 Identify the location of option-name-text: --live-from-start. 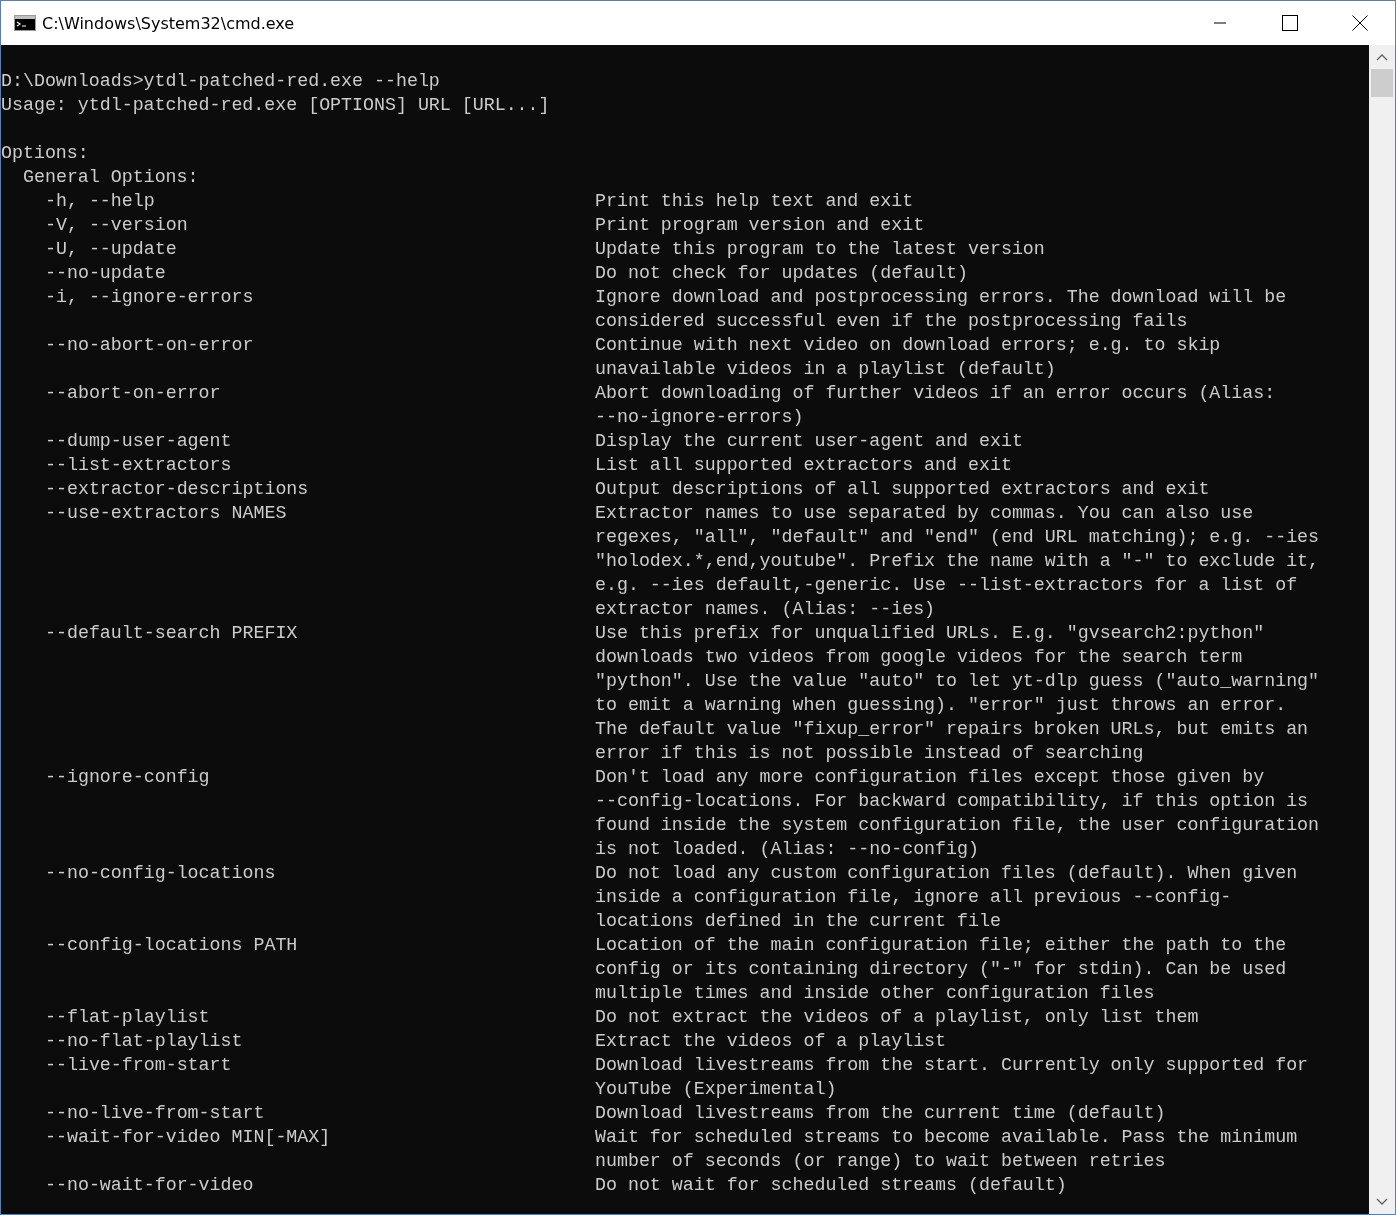
(138, 1065).